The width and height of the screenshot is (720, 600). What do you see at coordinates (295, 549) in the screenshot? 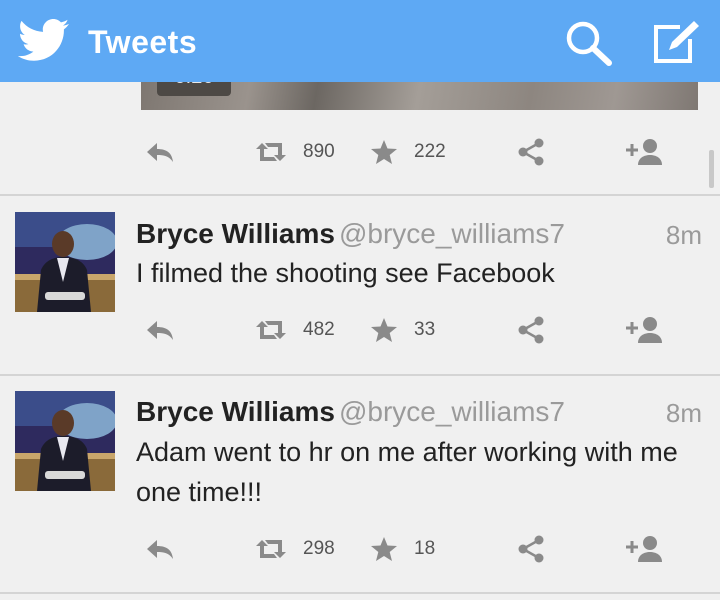
I see `retweet-button: 298` at bounding box center [295, 549].